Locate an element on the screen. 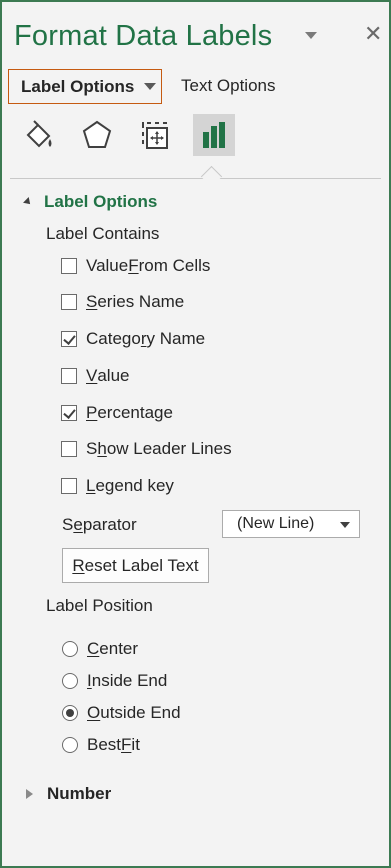 Image resolution: width=391 pixels, height=868 pixels. checkbox-value: Value is located at coordinates (95, 376).